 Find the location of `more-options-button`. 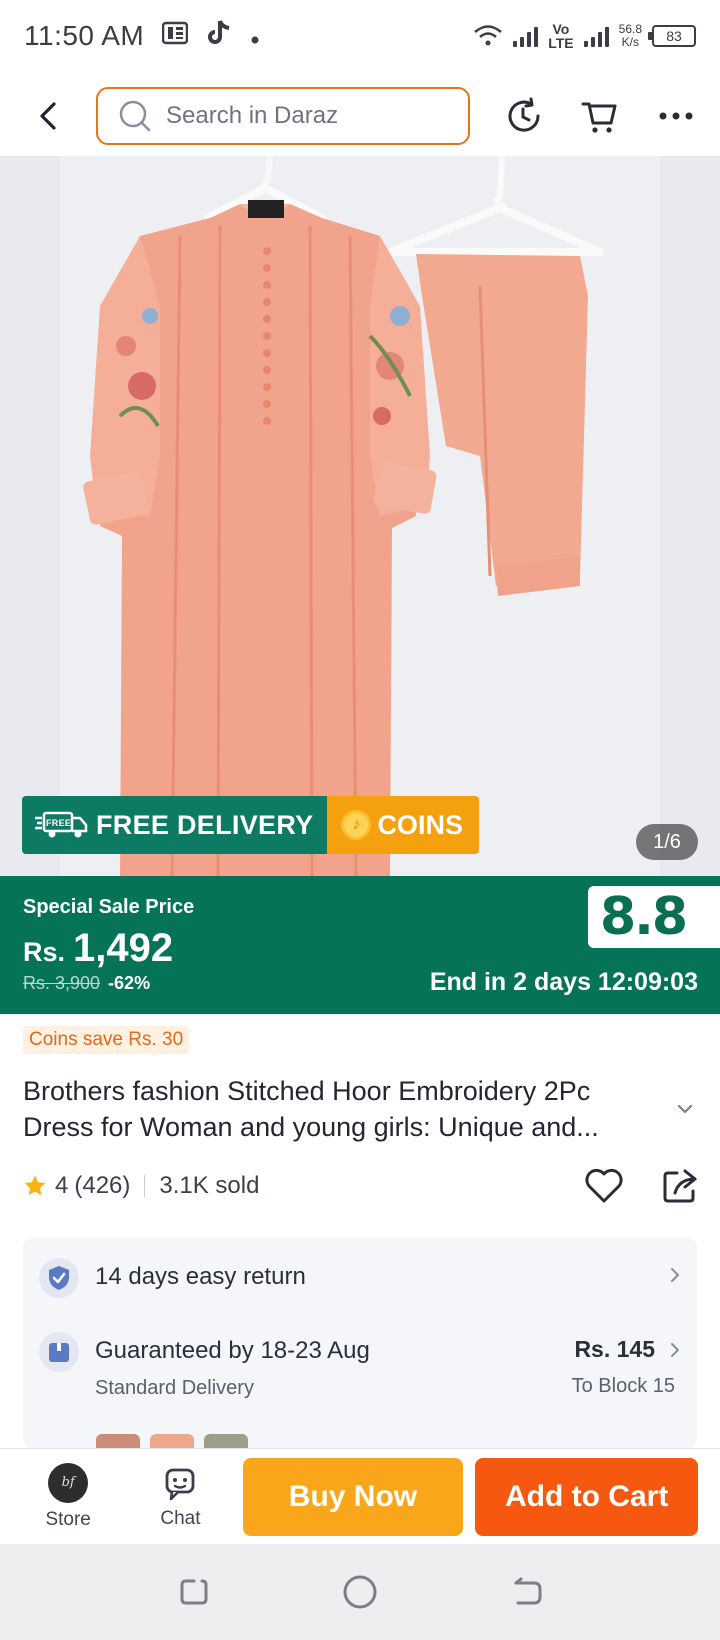

more-options-button is located at coordinates (676, 116).